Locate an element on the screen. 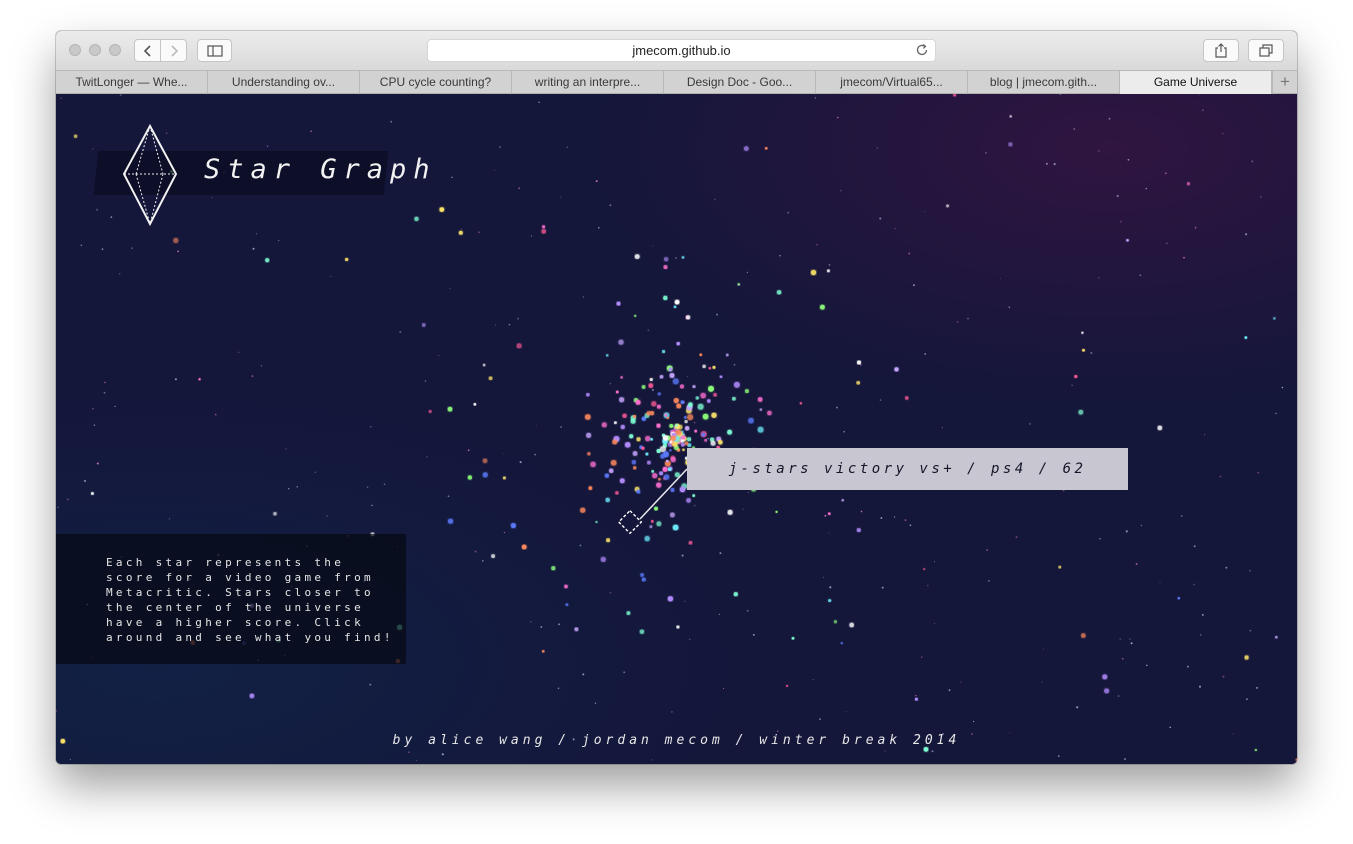 The image size is (1353, 844). selected-game-label: j-stars victory vs+ / ps4 / 62 is located at coordinates (907, 469).